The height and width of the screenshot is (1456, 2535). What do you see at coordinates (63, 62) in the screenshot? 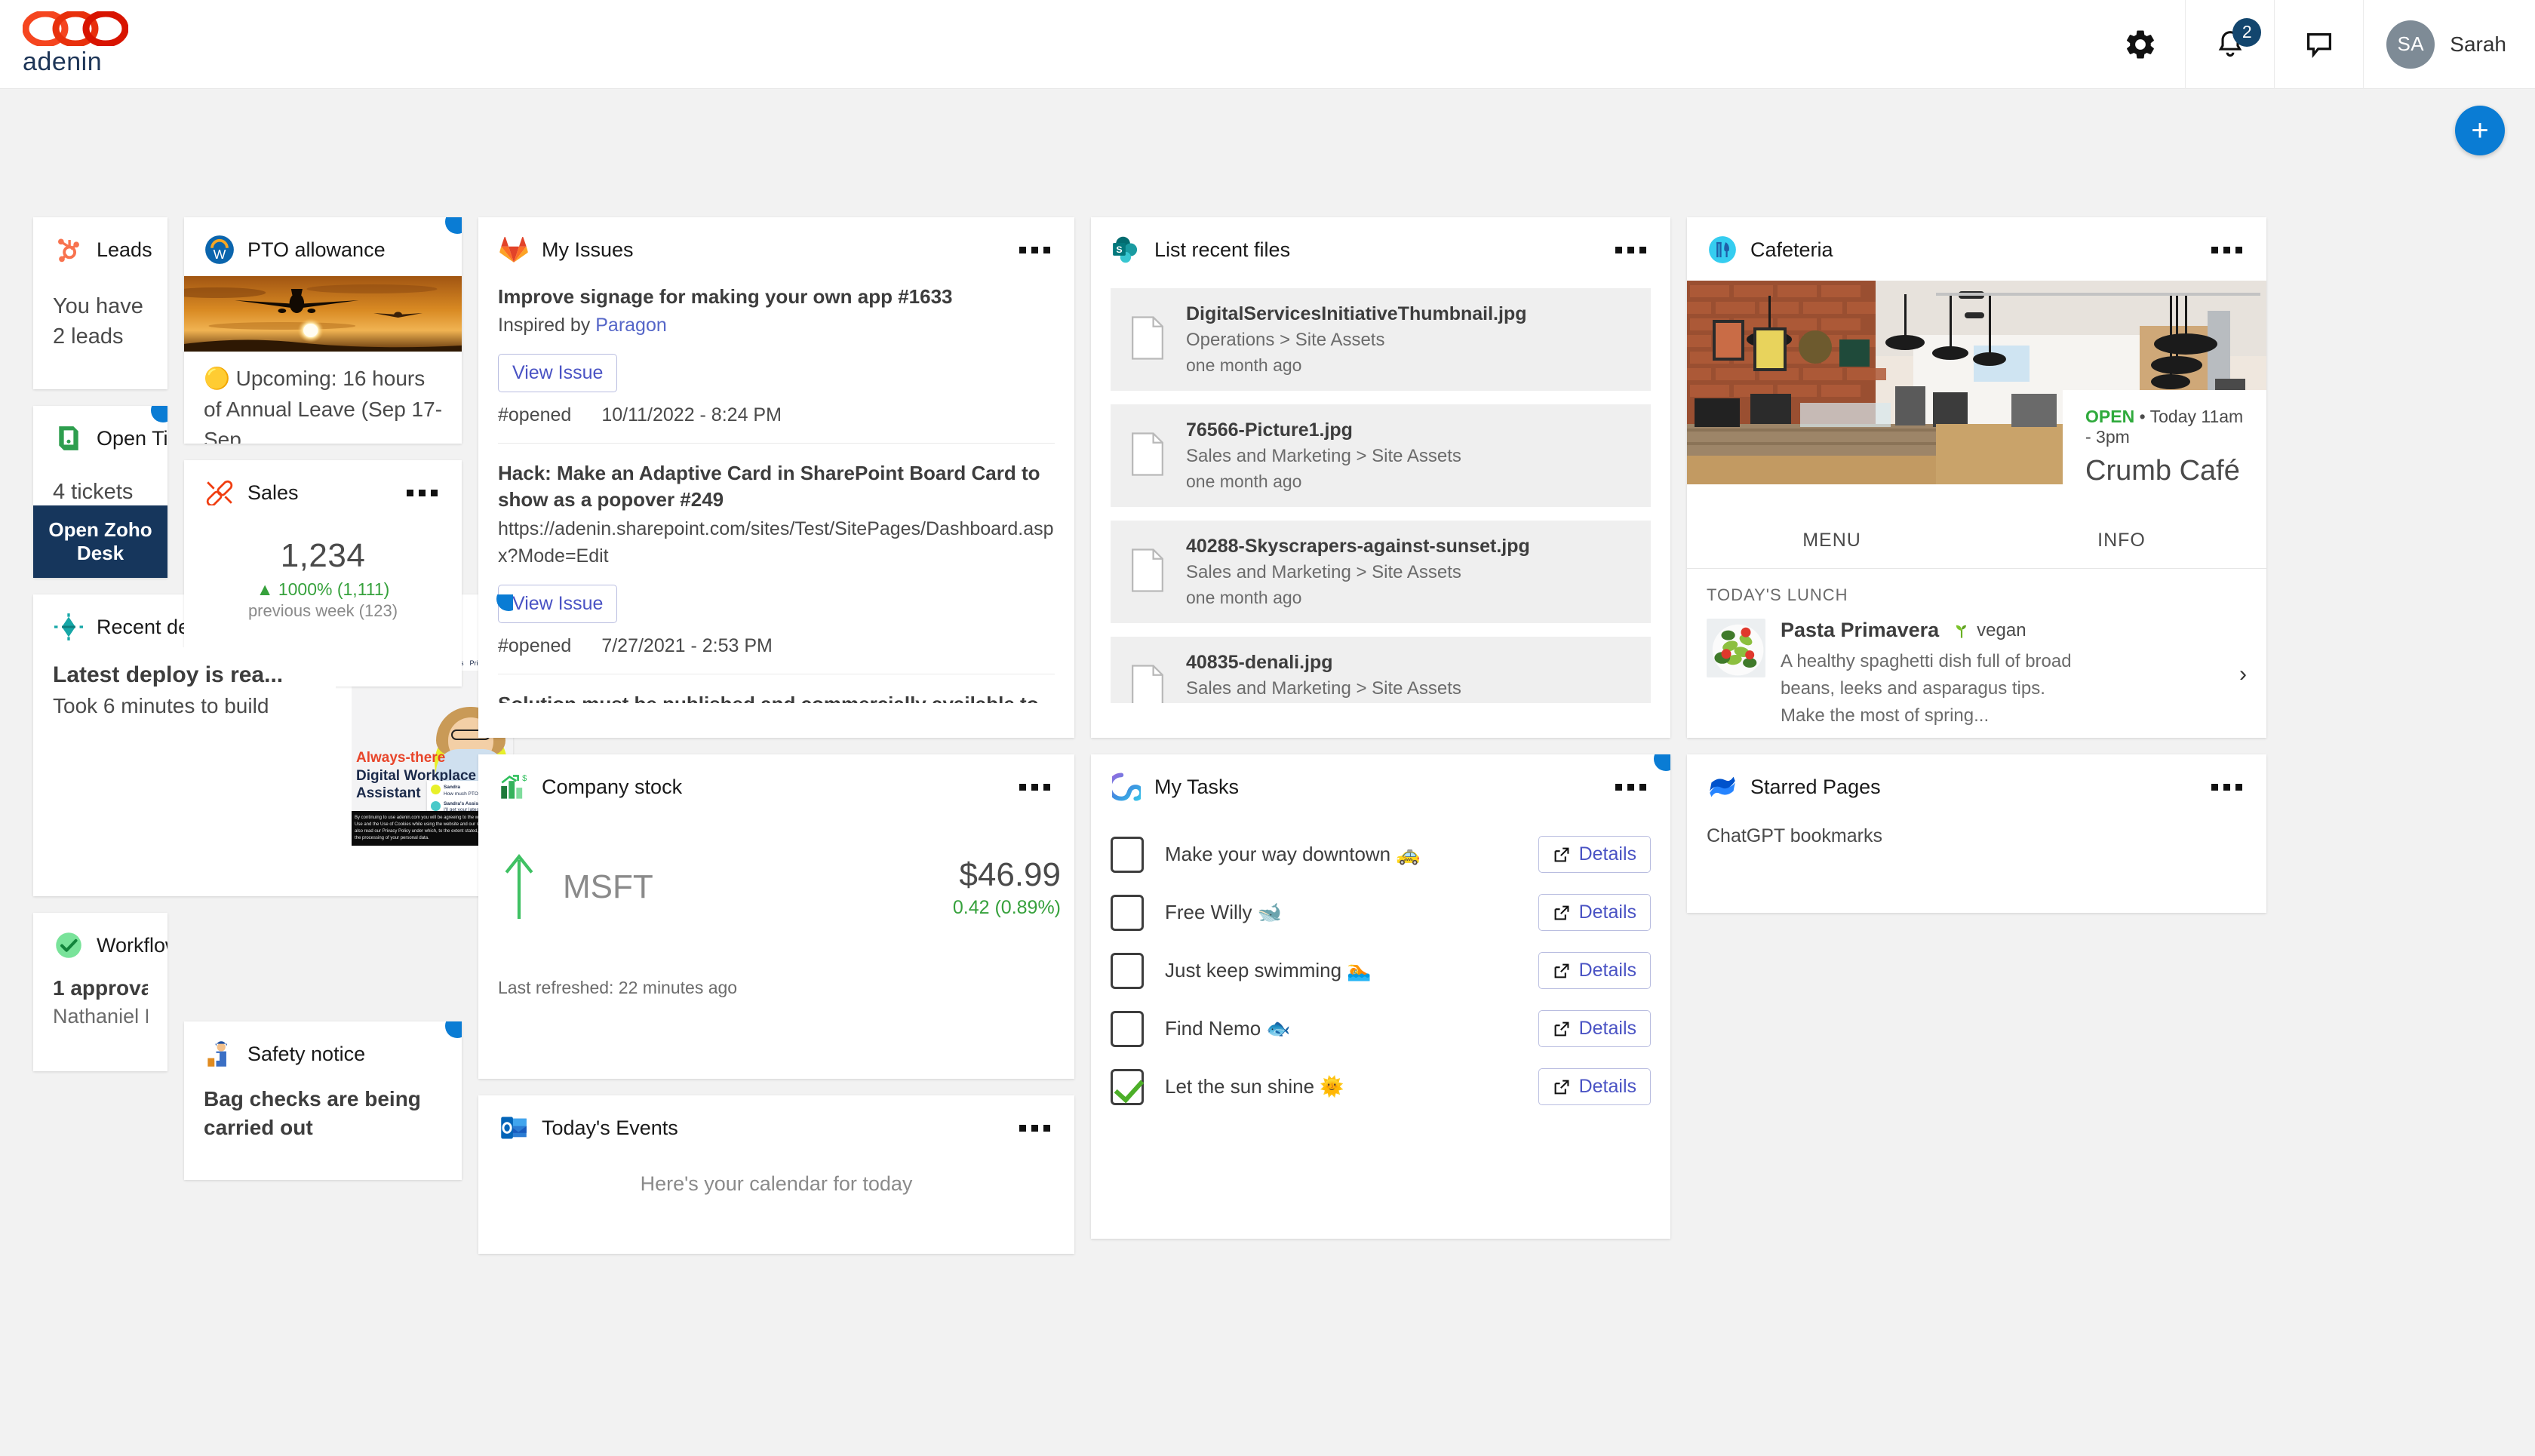
I see `brand-wordmark: adenin` at bounding box center [63, 62].